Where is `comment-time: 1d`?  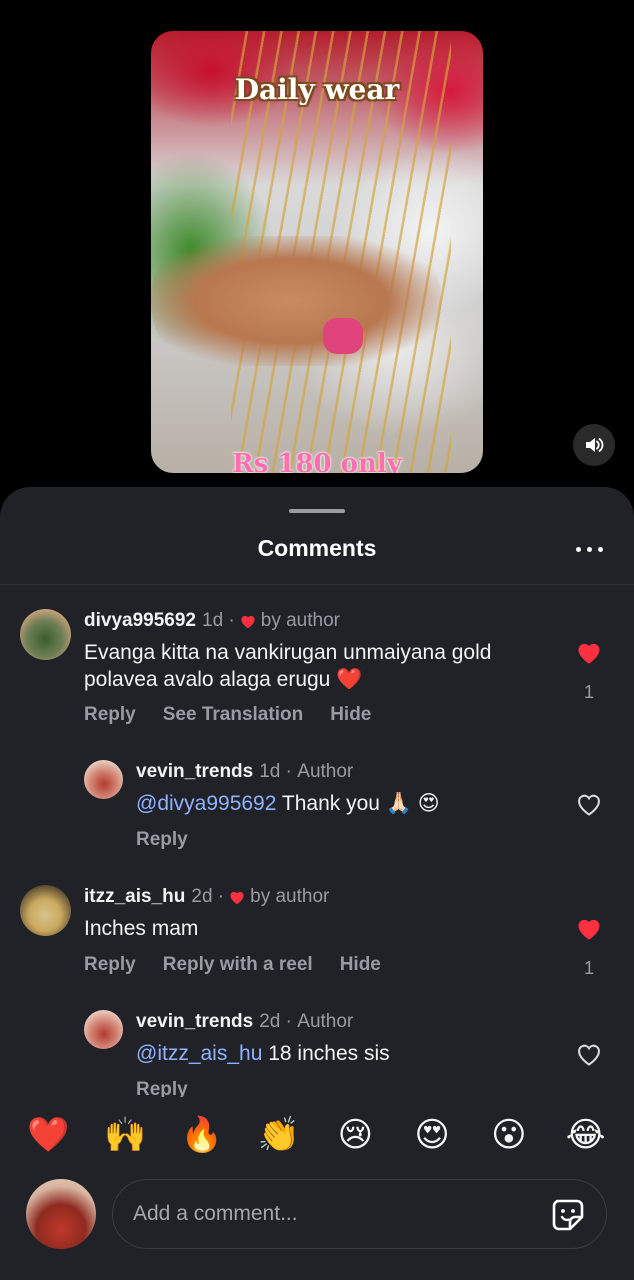 comment-time: 1d is located at coordinates (213, 620).